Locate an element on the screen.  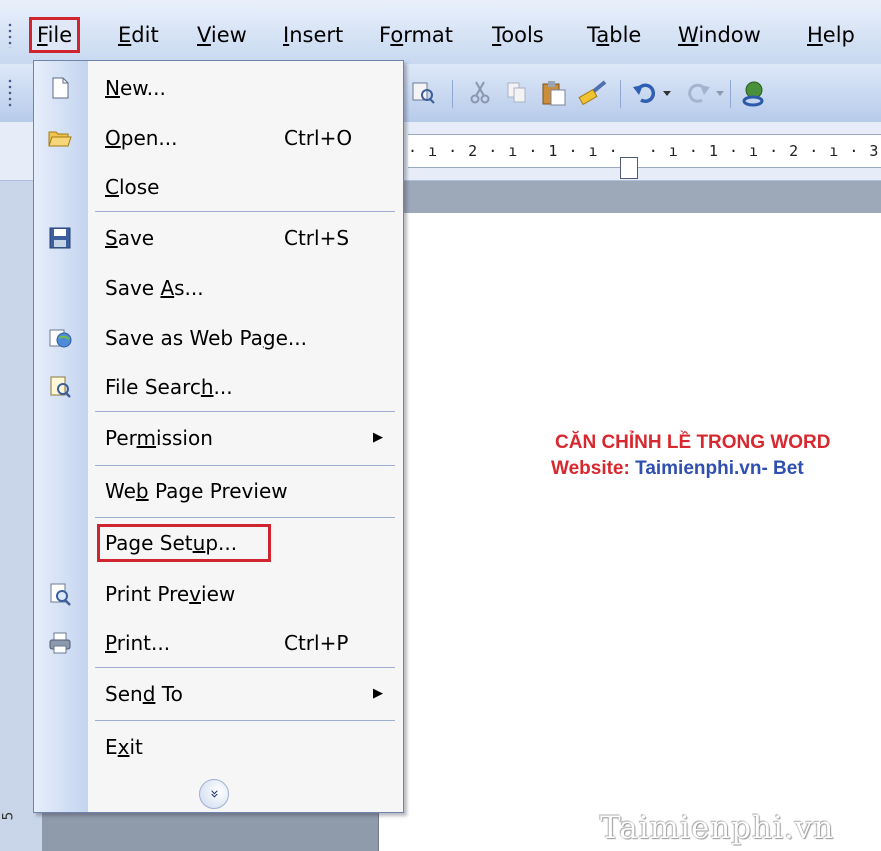
menu-item-permission: Permission ▶ is located at coordinates (218, 438).